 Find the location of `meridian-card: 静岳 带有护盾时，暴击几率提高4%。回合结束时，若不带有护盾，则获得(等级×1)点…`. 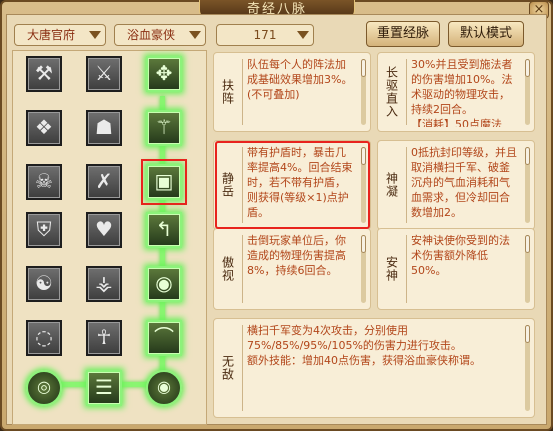

meridian-card: 静岳 带有护盾时，暴击几率提高4%。回合结束时，若不带有护盾，则获得(等级×1)点… is located at coordinates (292, 185).